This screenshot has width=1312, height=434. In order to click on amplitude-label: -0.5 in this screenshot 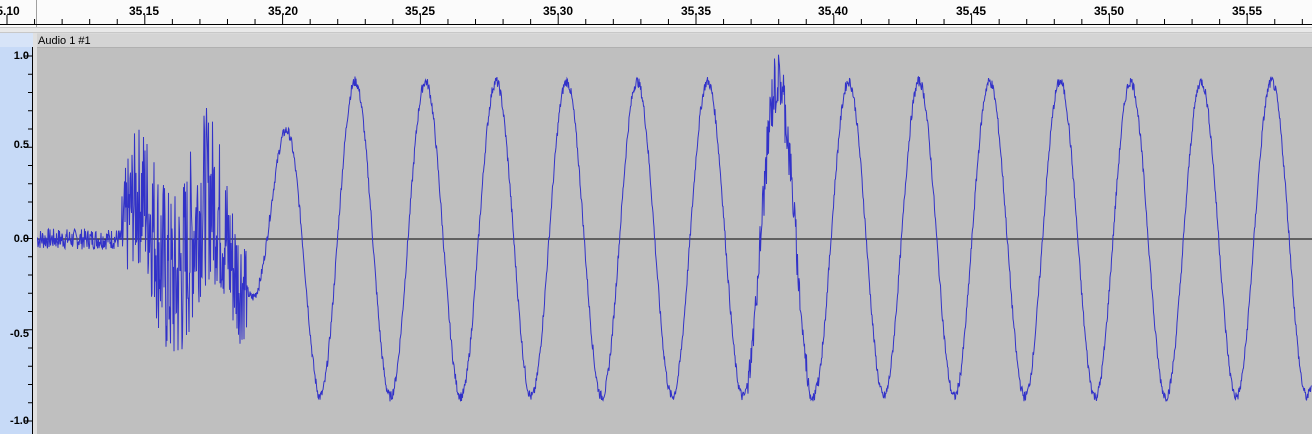, I will do `click(19, 334)`.